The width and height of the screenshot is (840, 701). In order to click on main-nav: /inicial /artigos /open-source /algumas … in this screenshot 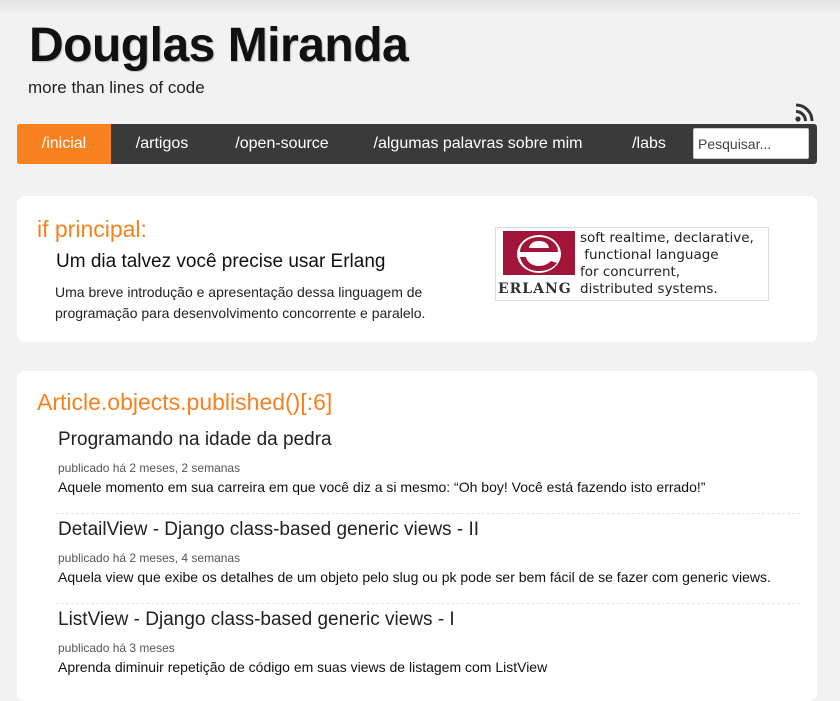, I will do `click(417, 144)`.